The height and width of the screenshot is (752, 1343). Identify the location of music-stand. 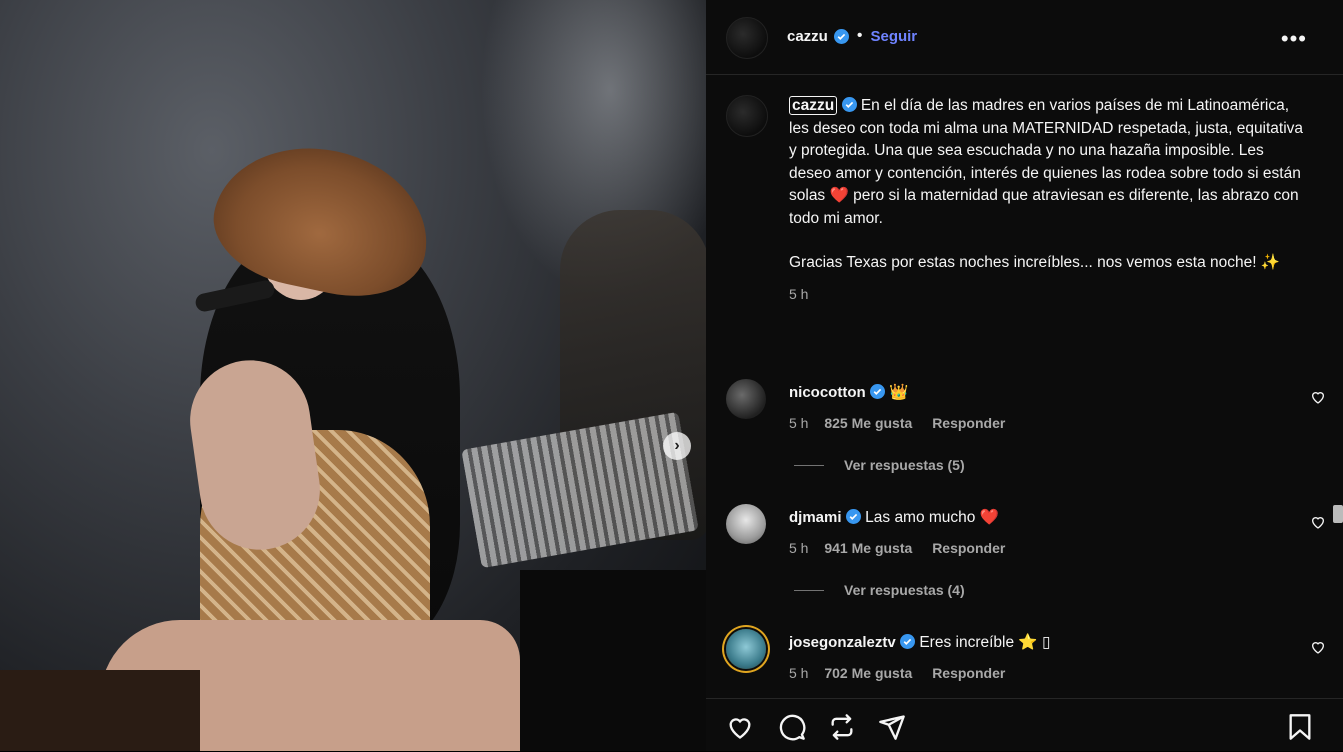
(613, 660).